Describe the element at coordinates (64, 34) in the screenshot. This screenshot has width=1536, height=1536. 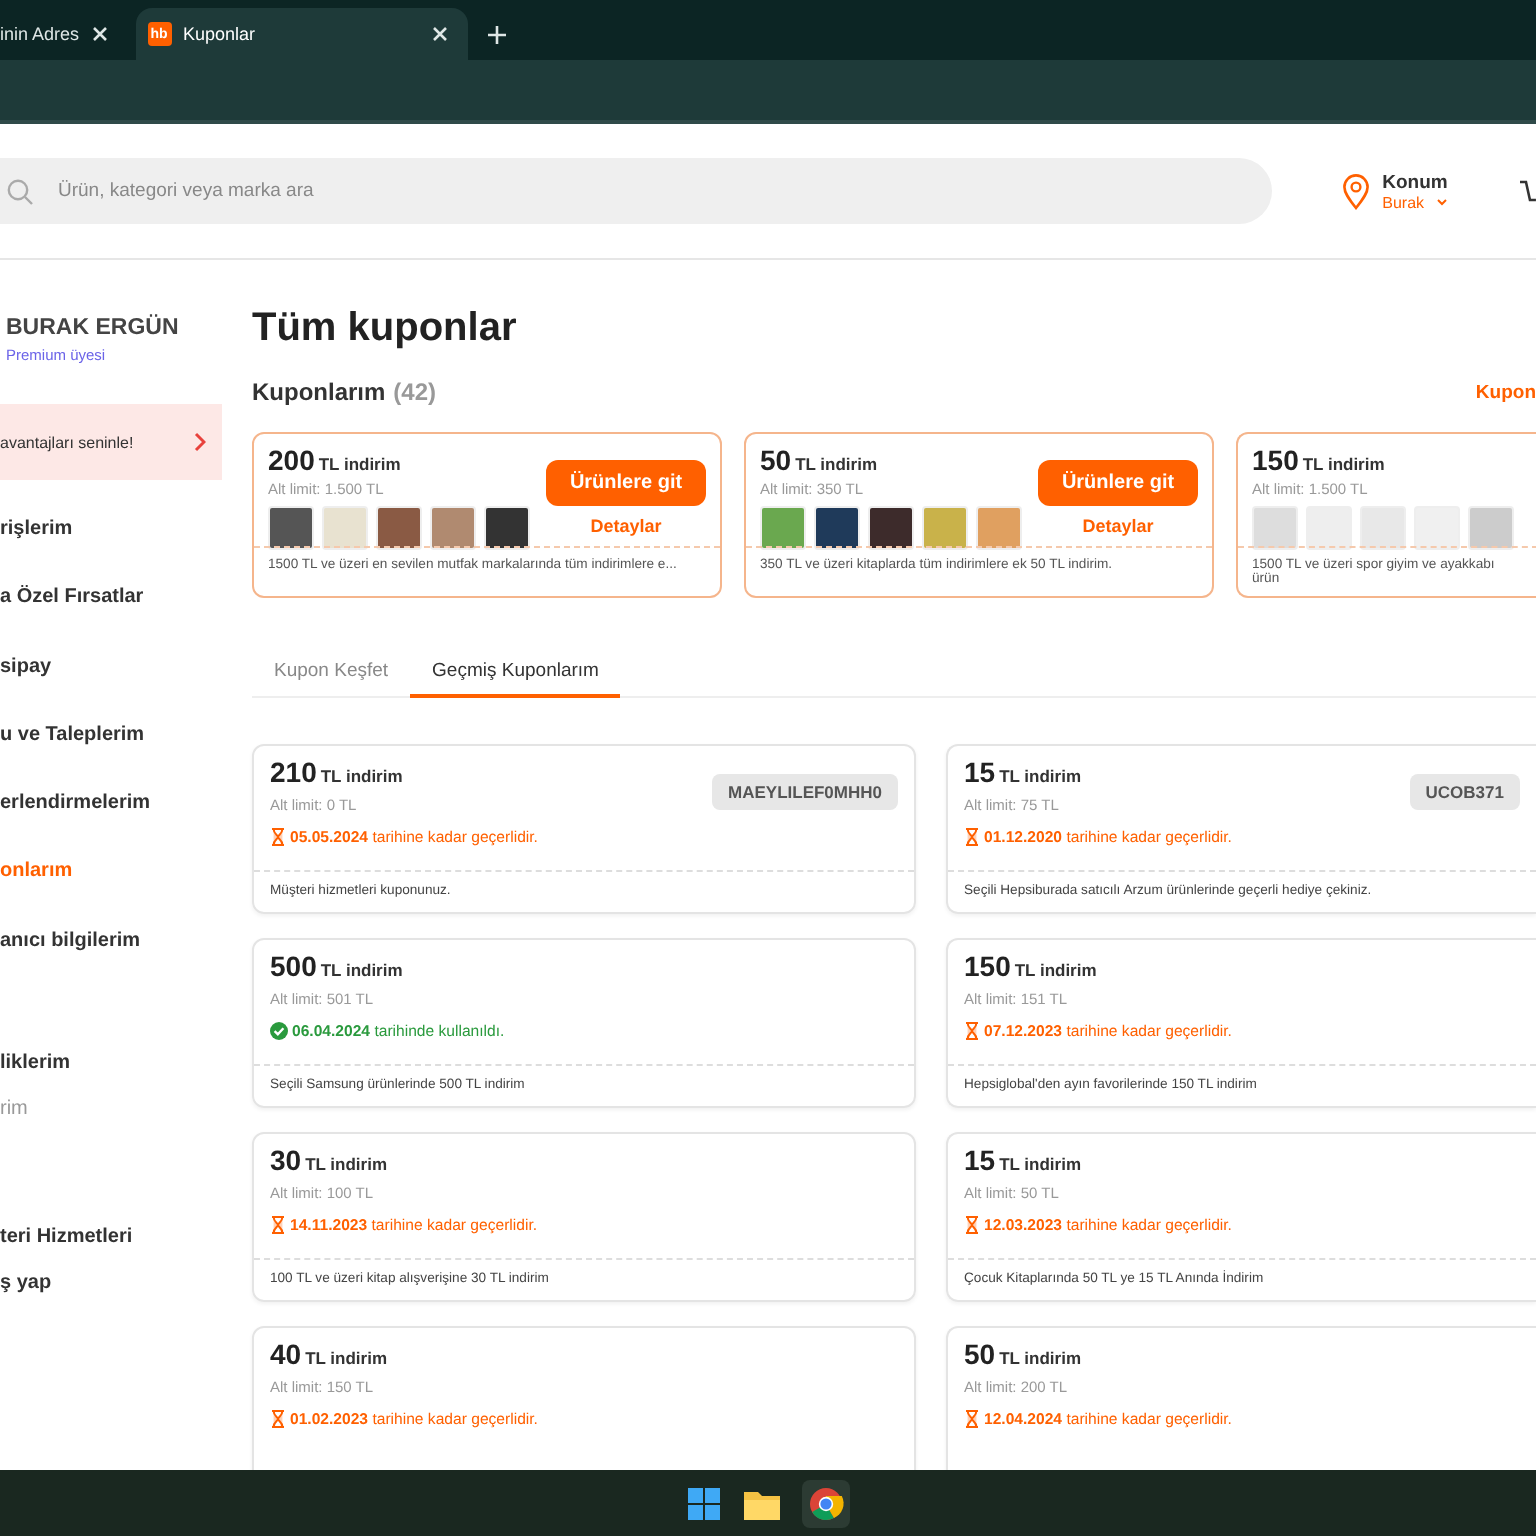
I see `browser-tab: inin Adres` at that location.